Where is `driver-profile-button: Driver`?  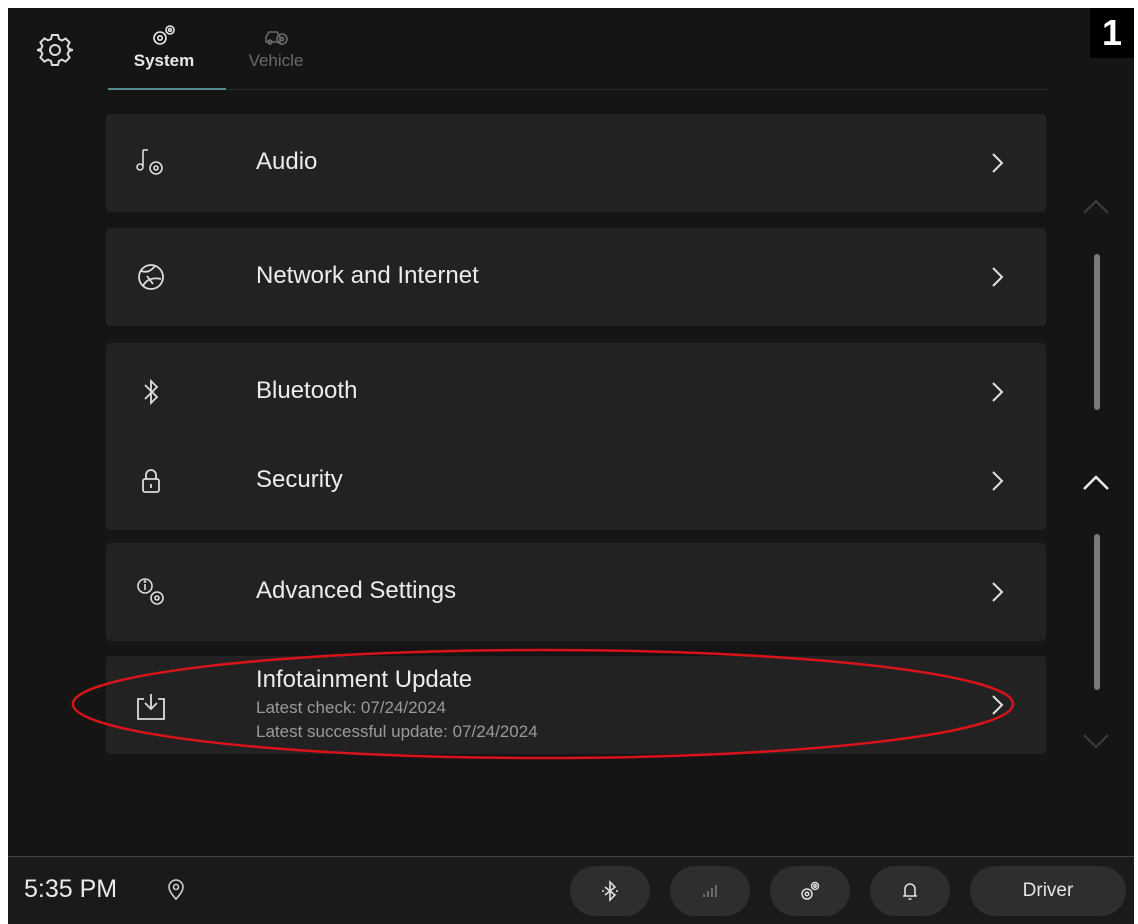 driver-profile-button: Driver is located at coordinates (1048, 891).